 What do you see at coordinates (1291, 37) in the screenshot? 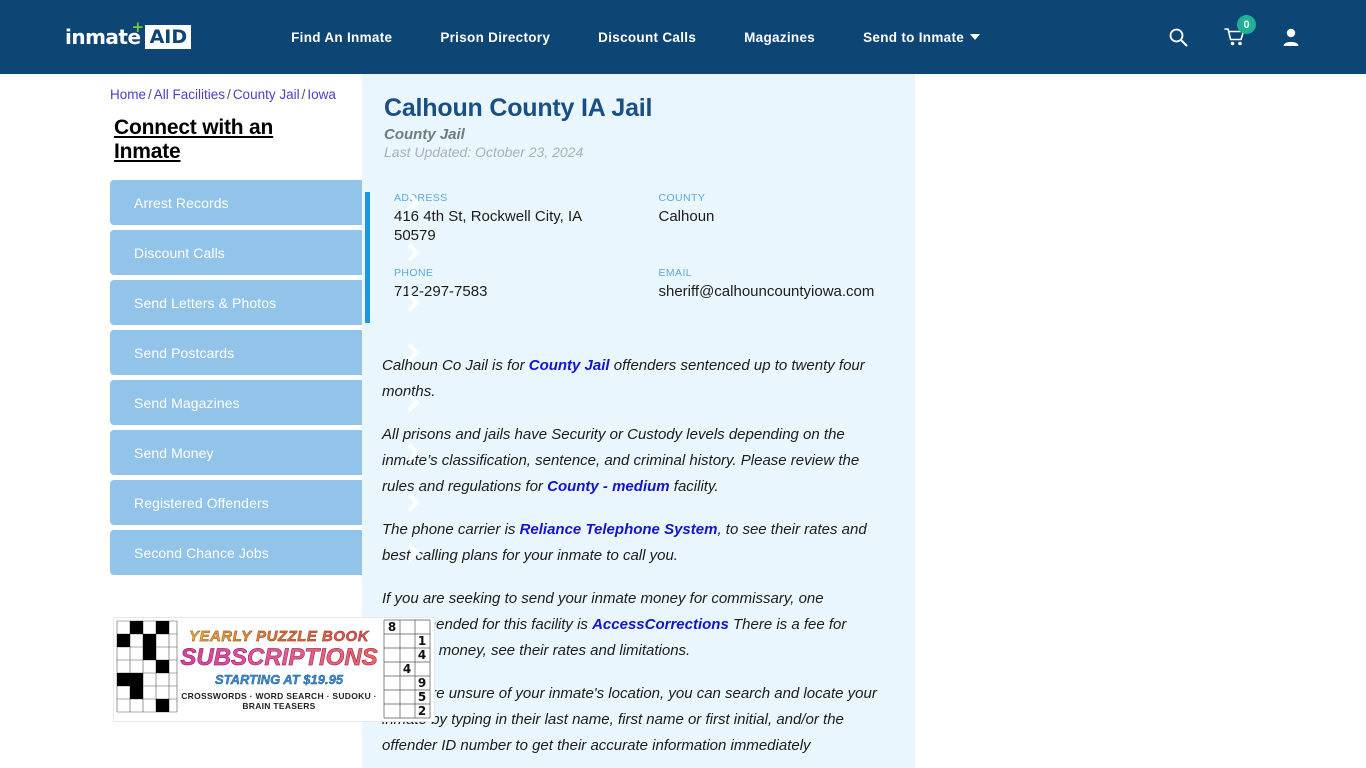
I see `user-account-icon` at bounding box center [1291, 37].